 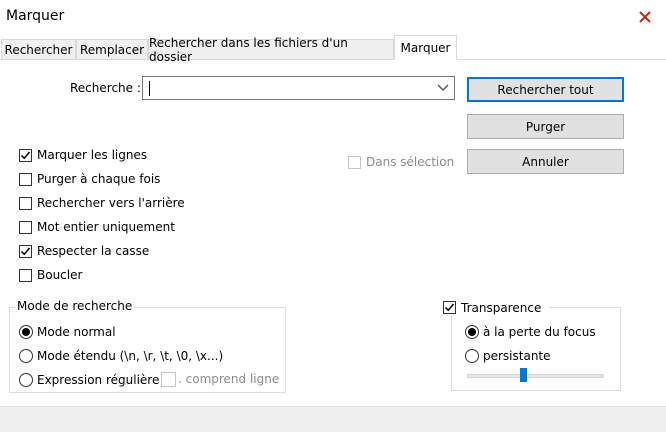 I want to click on find-all-button: Rechercher tout, so click(x=545, y=89).